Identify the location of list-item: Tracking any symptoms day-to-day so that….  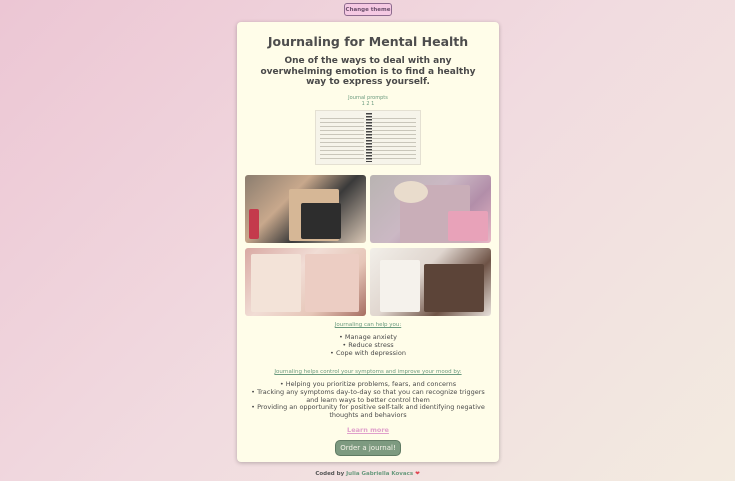
(368, 396).